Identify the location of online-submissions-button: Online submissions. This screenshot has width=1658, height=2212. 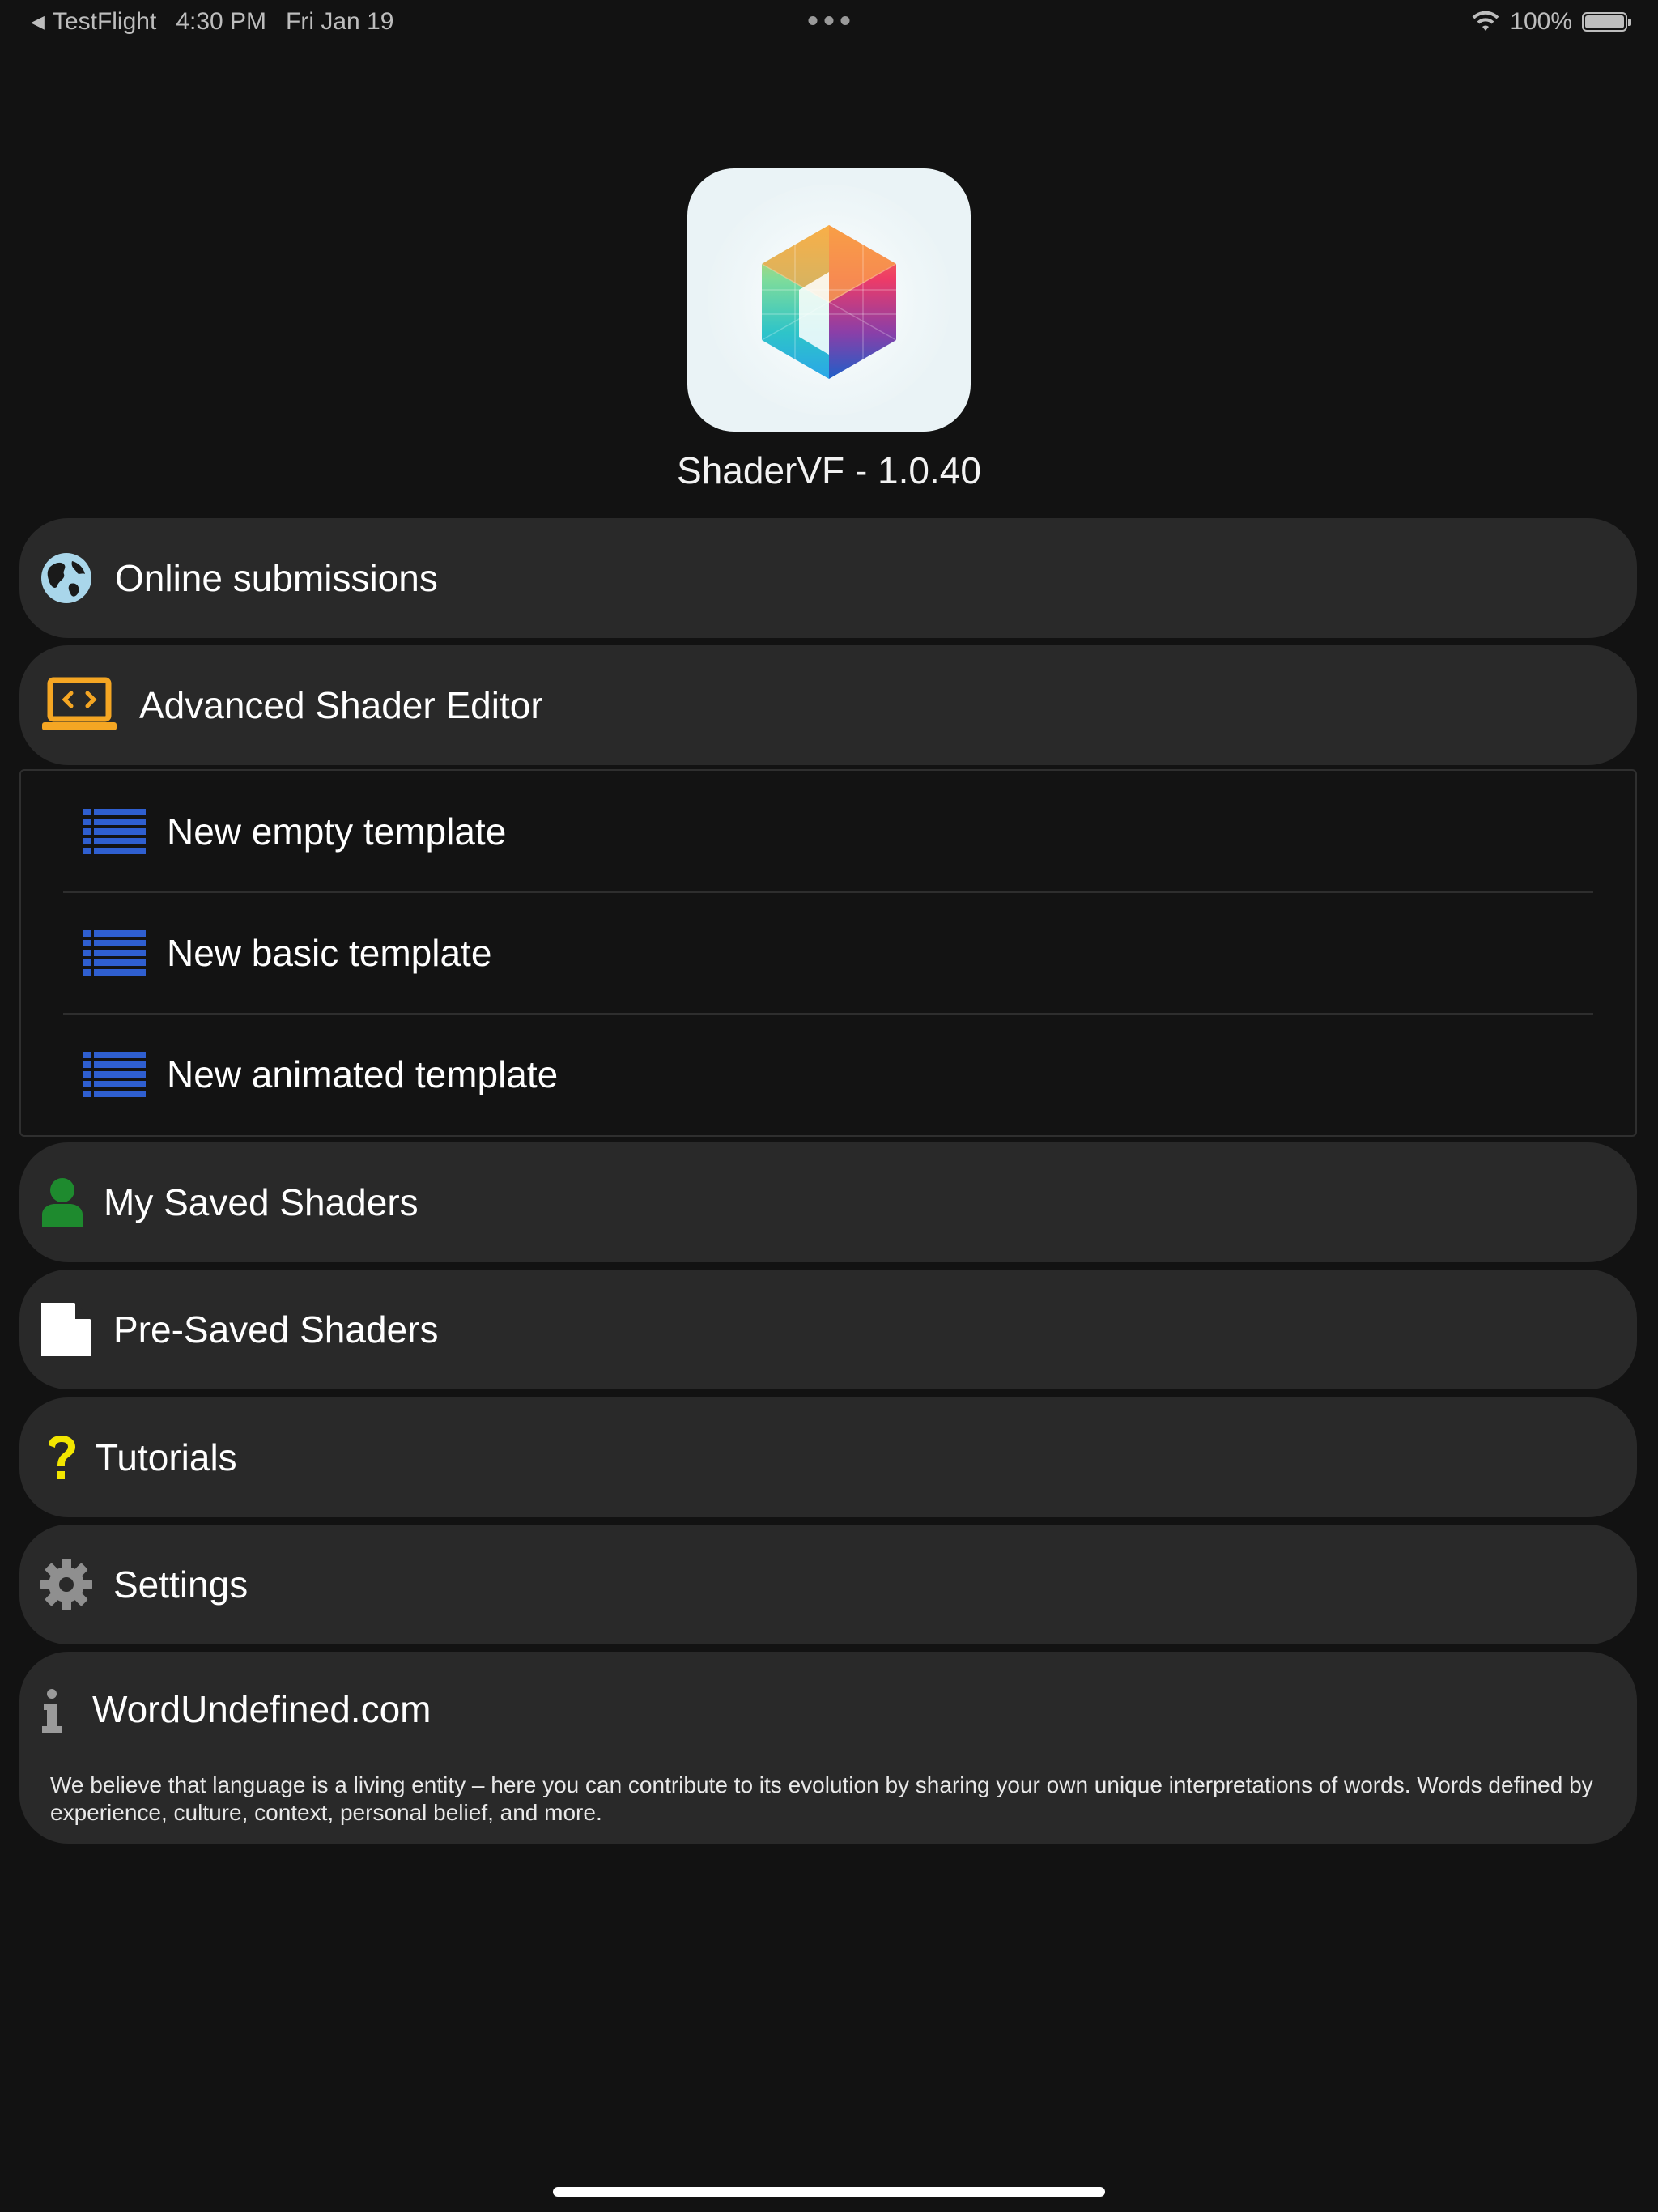
(828, 578).